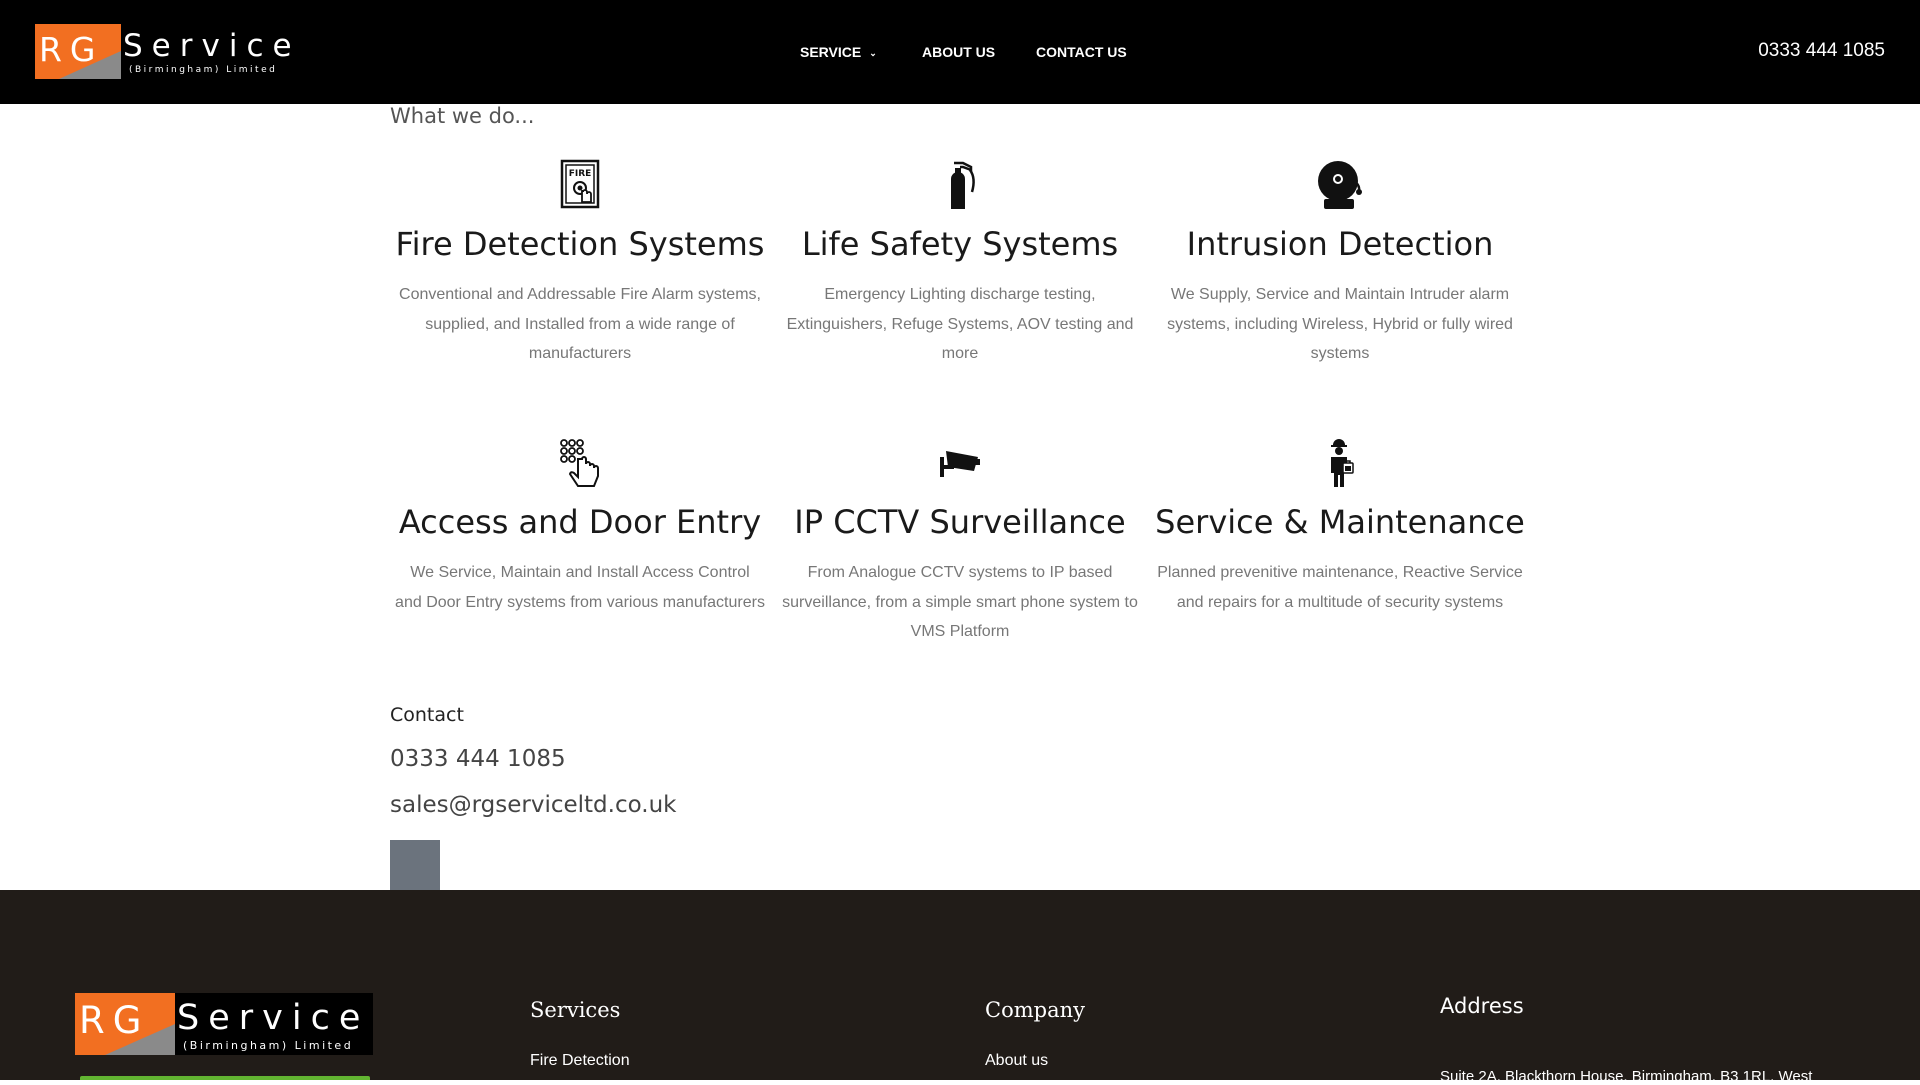 This screenshot has width=1920, height=1085. What do you see at coordinates (831, 52) in the screenshot?
I see `nav-item-label: SERVICE` at bounding box center [831, 52].